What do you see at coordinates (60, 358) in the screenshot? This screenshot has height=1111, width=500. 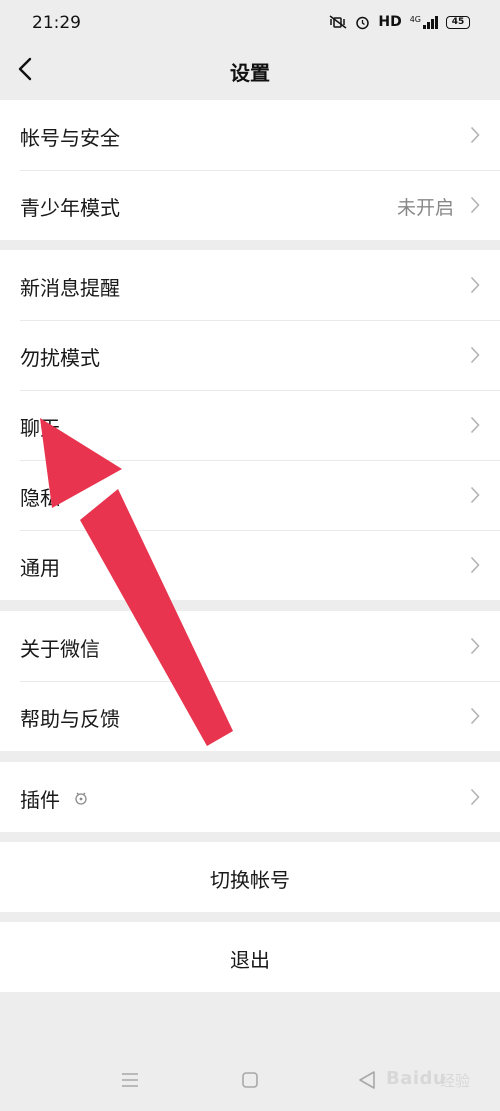 I see `settings-item-label: 勿扰模式` at bounding box center [60, 358].